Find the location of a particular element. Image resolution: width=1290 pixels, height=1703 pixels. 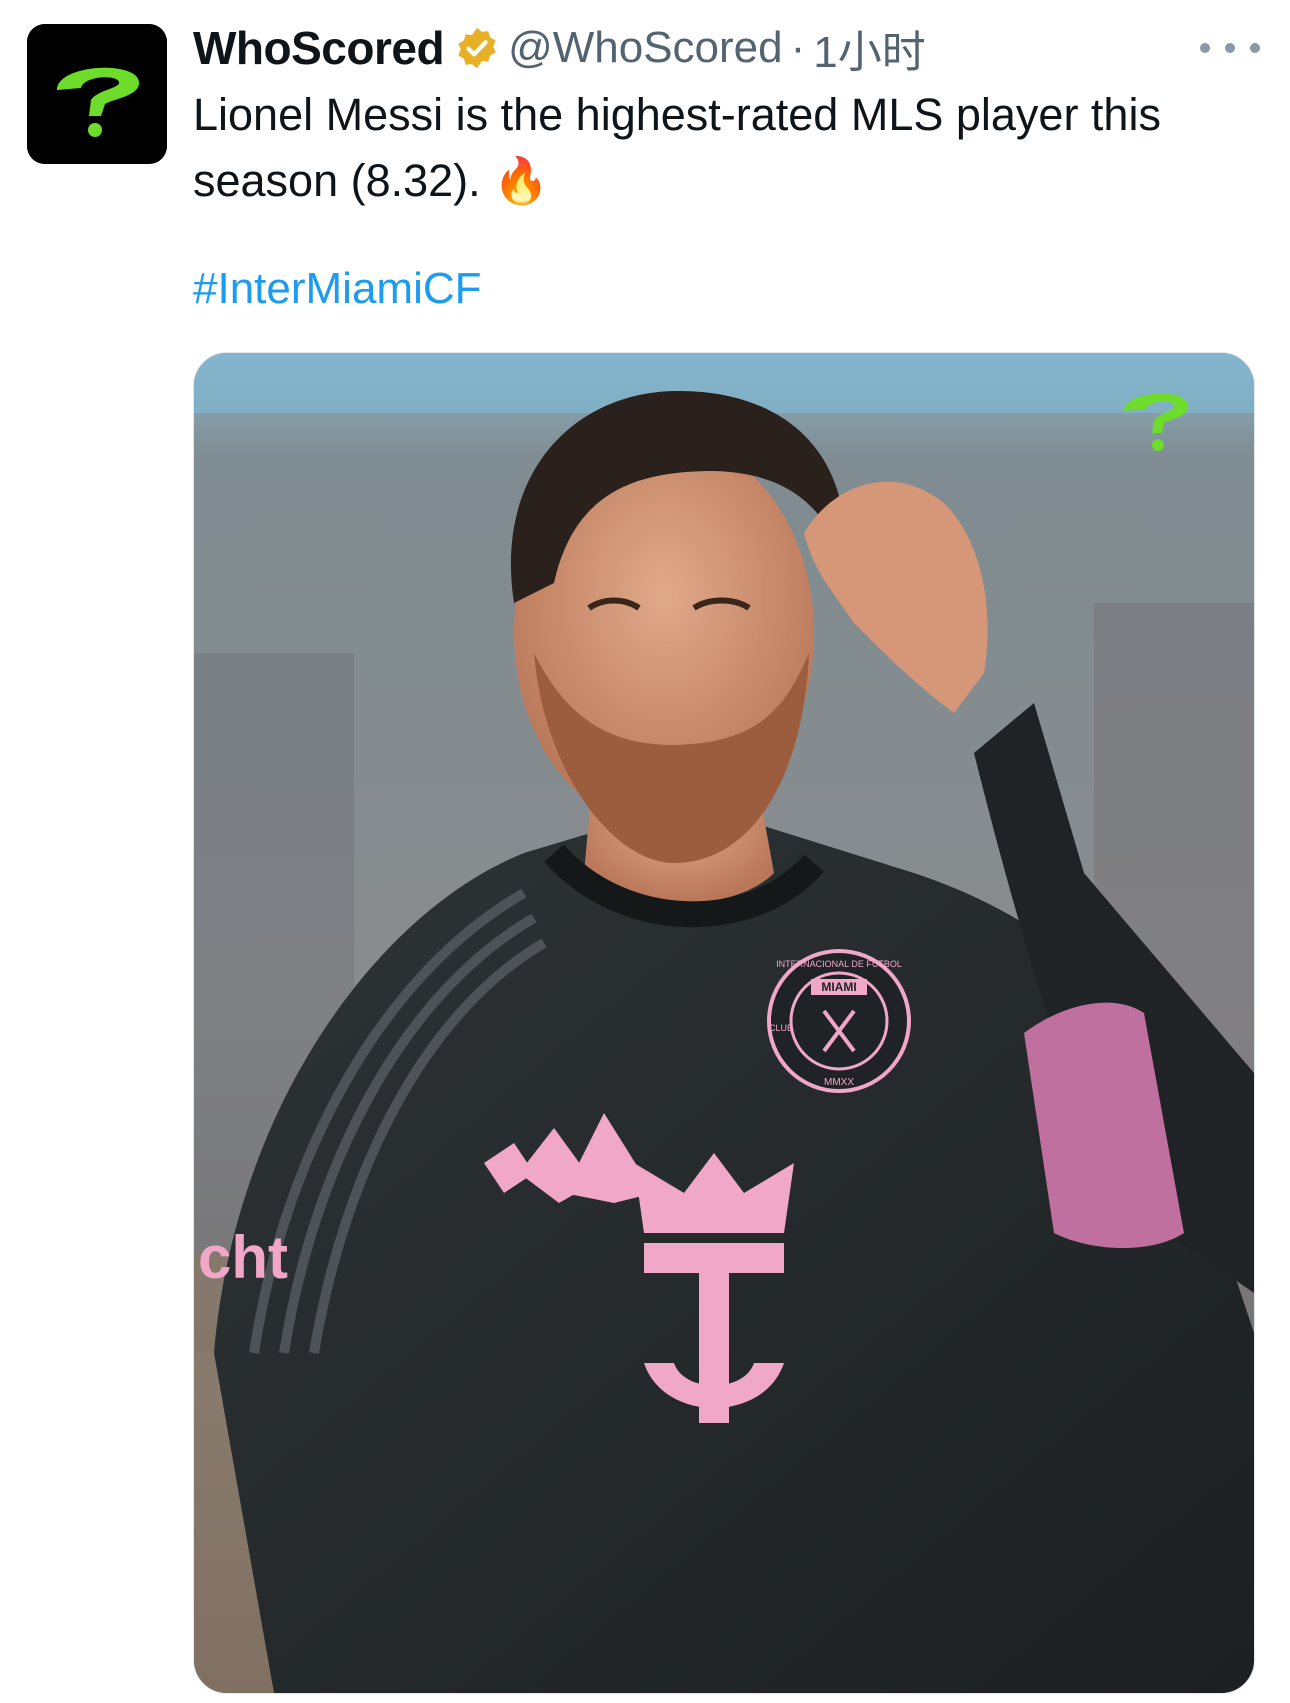

author-avatar is located at coordinates (97, 94).